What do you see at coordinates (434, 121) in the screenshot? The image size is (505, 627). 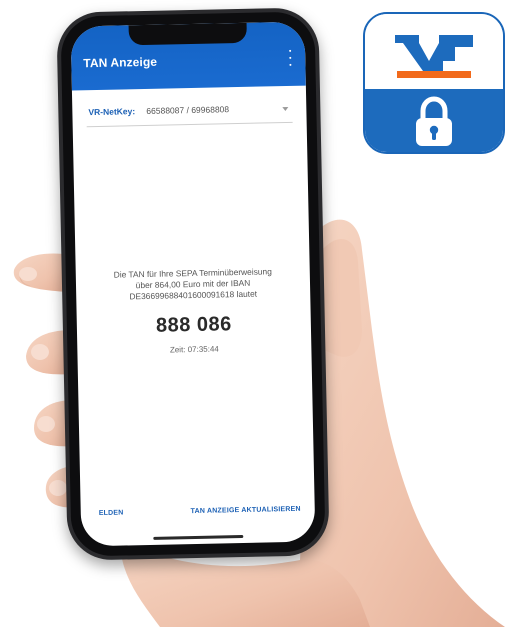 I see `lock-icon` at bounding box center [434, 121].